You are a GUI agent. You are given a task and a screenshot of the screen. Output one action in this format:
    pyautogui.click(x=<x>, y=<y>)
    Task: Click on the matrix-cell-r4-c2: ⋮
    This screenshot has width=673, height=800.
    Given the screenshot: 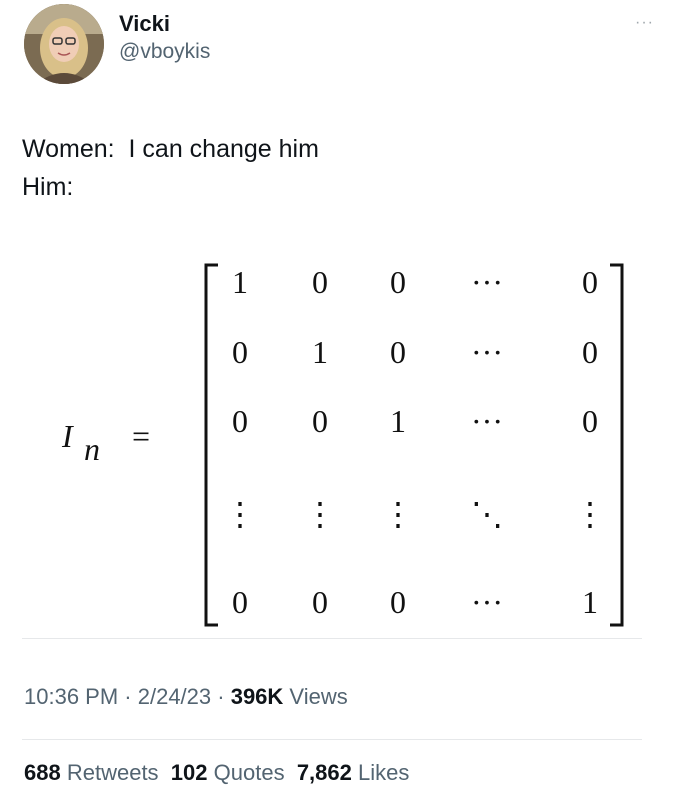 What is the action you would take?
    pyautogui.click(x=320, y=514)
    